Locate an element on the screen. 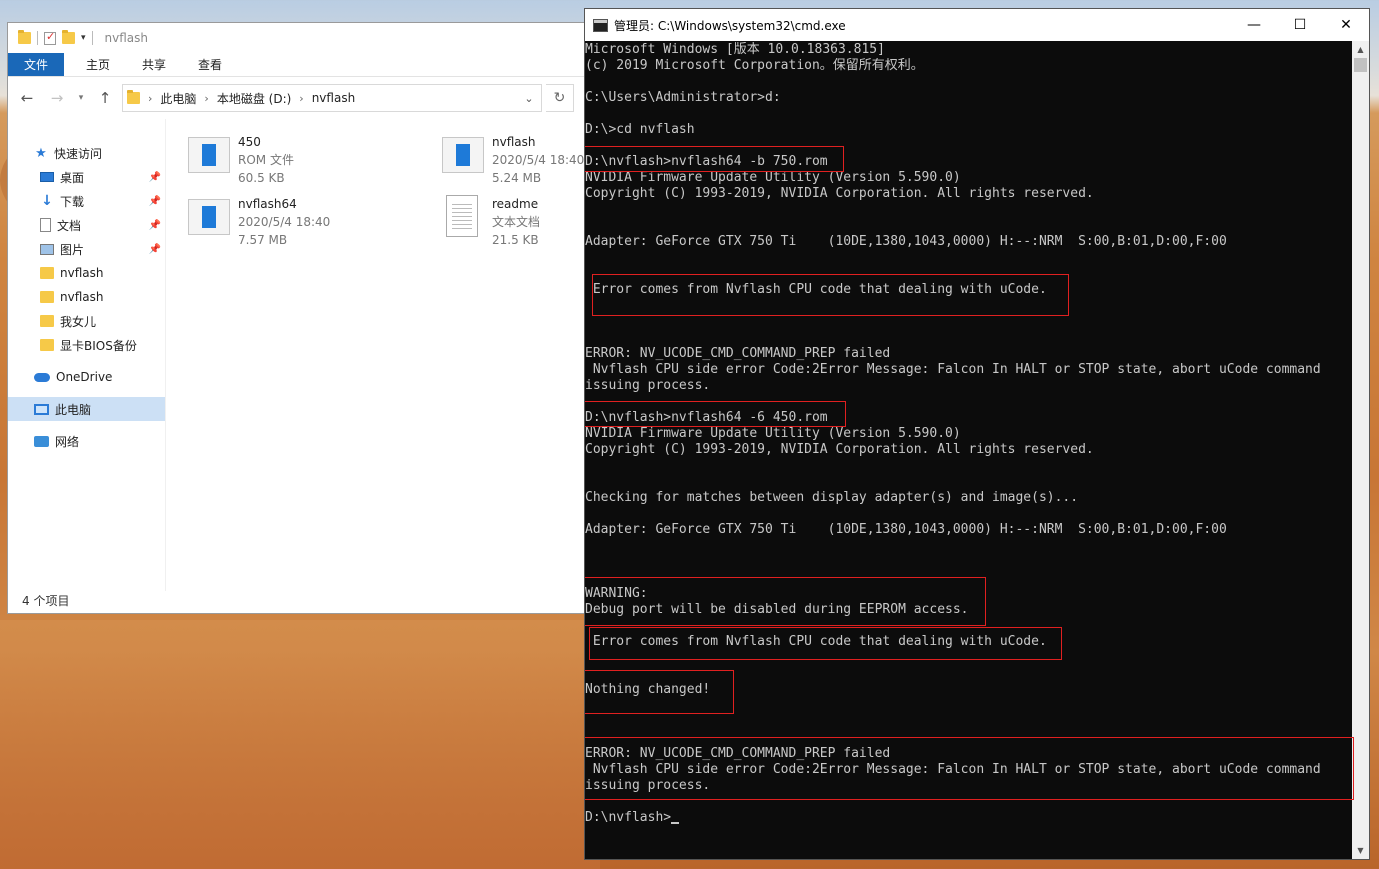 The width and height of the screenshot is (1379, 869). nav-item-nvflash-1: nvflash is located at coordinates (86, 273).